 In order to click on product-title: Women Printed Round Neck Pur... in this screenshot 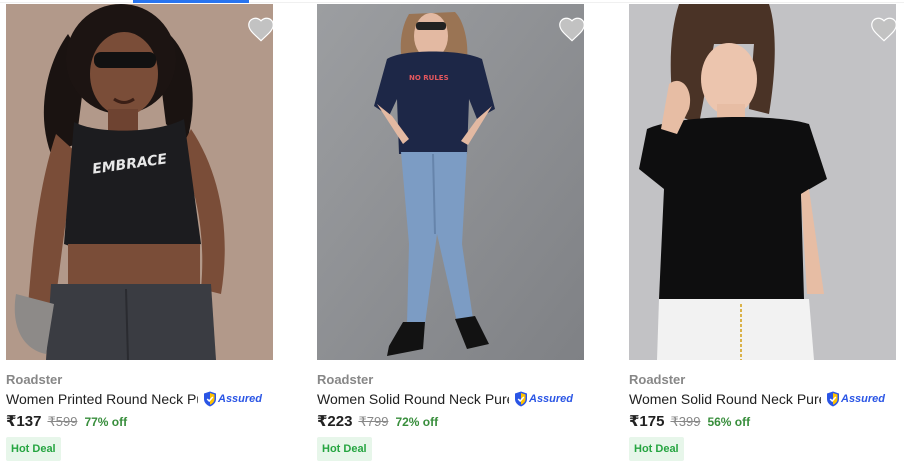, I will do `click(102, 399)`.